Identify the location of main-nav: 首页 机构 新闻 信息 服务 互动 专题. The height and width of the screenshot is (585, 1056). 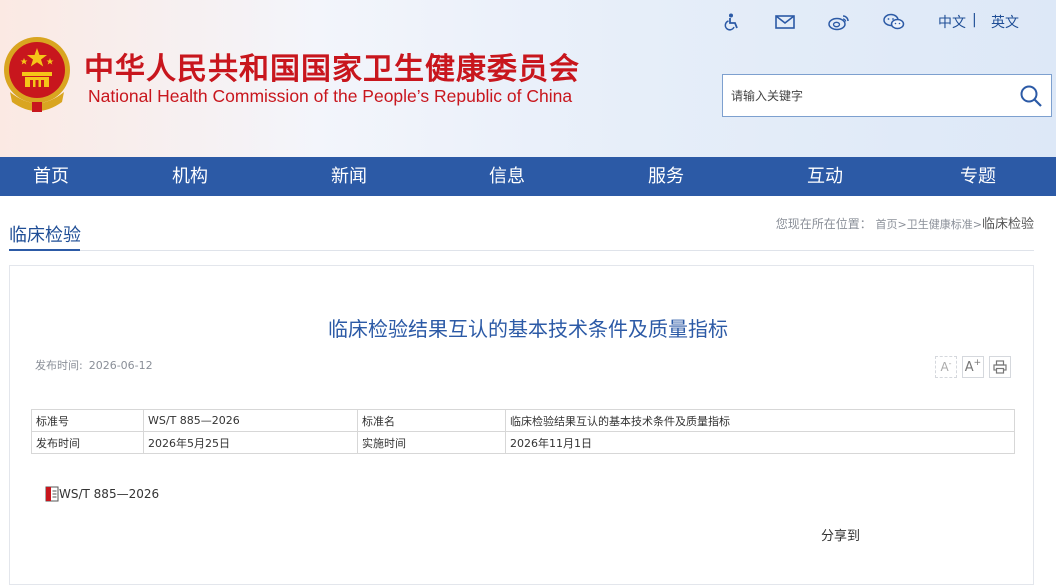
(528, 176).